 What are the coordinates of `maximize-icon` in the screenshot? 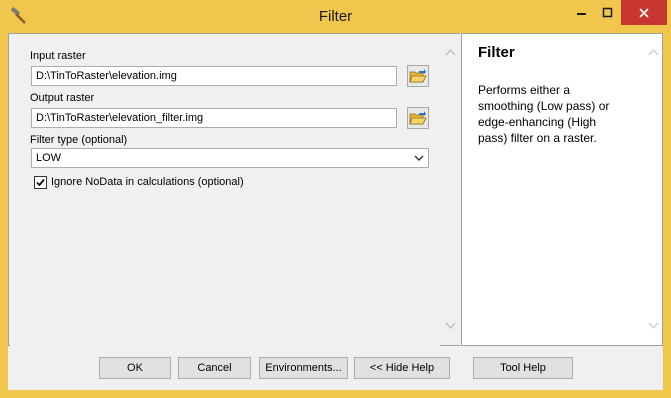 It's located at (607, 12).